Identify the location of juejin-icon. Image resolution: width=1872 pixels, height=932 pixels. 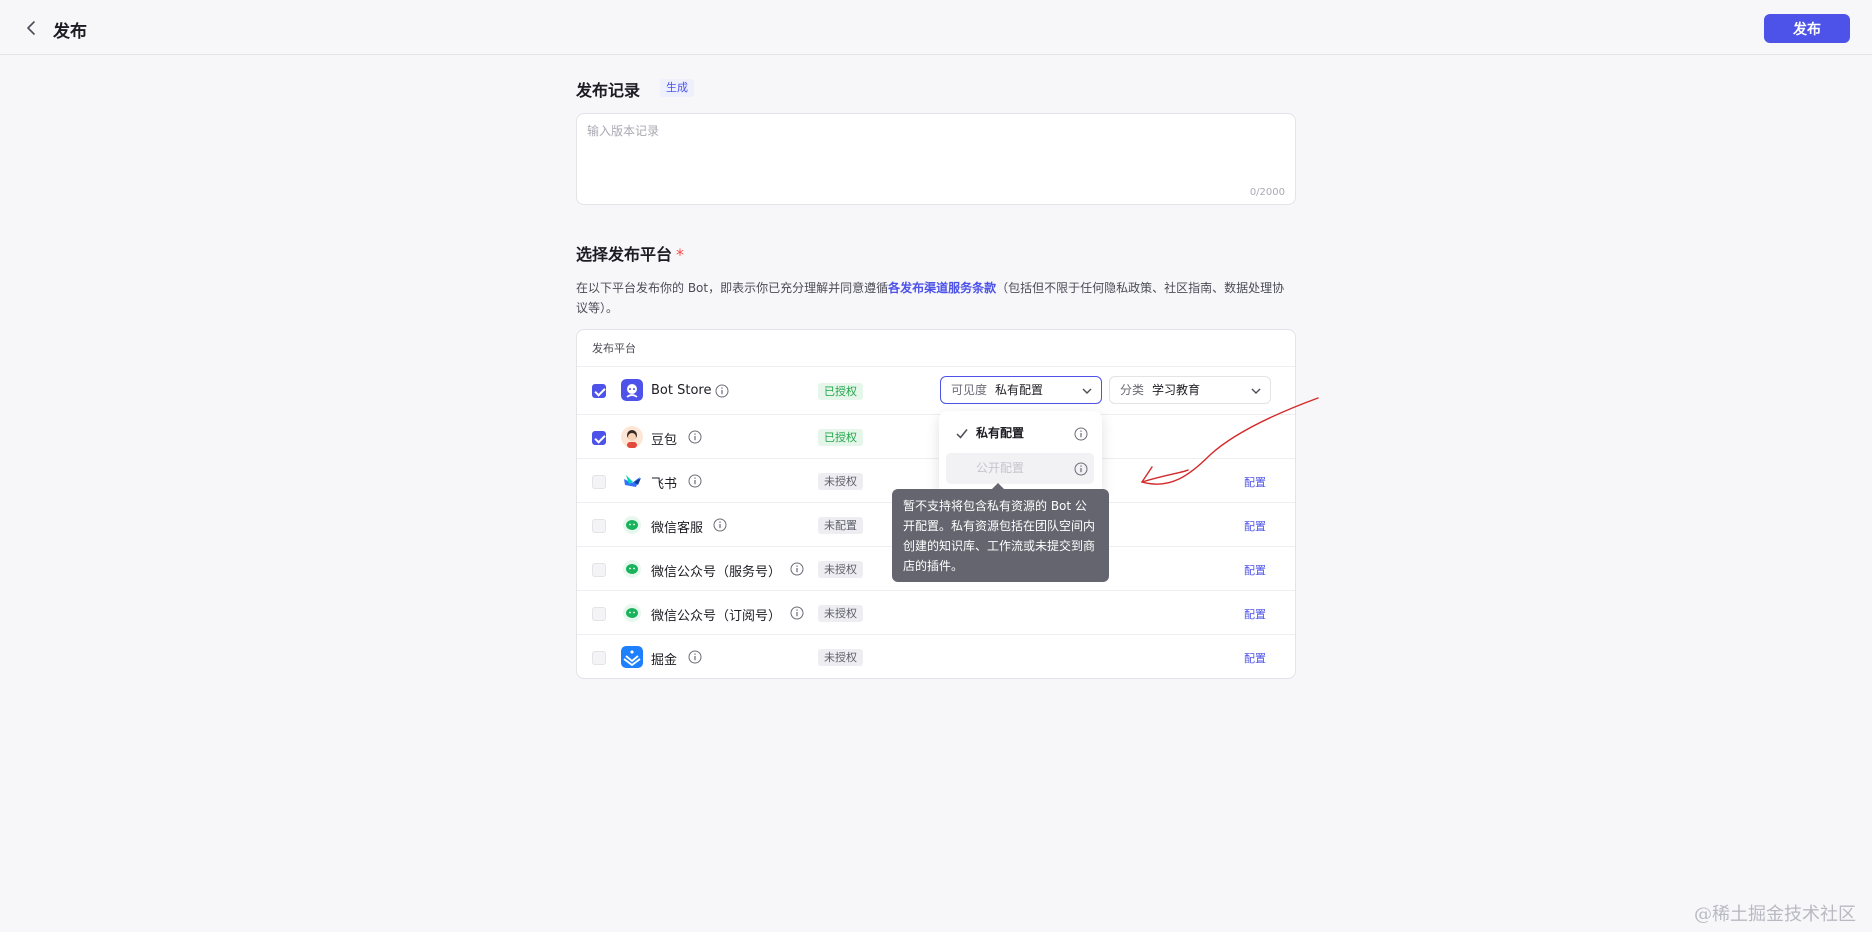
(632, 657).